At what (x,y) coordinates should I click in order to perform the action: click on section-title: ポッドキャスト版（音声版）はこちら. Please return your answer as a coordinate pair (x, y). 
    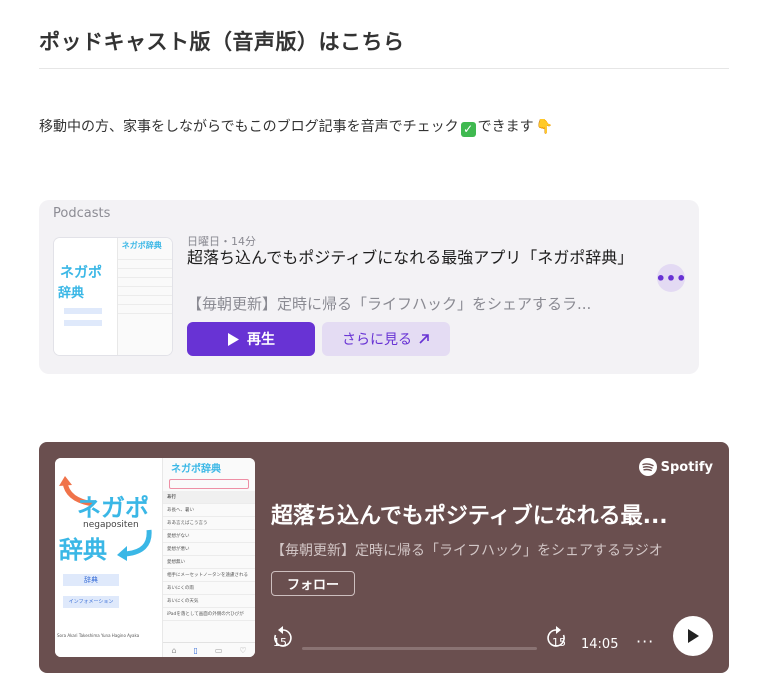
    Looking at the image, I should click on (384, 47).